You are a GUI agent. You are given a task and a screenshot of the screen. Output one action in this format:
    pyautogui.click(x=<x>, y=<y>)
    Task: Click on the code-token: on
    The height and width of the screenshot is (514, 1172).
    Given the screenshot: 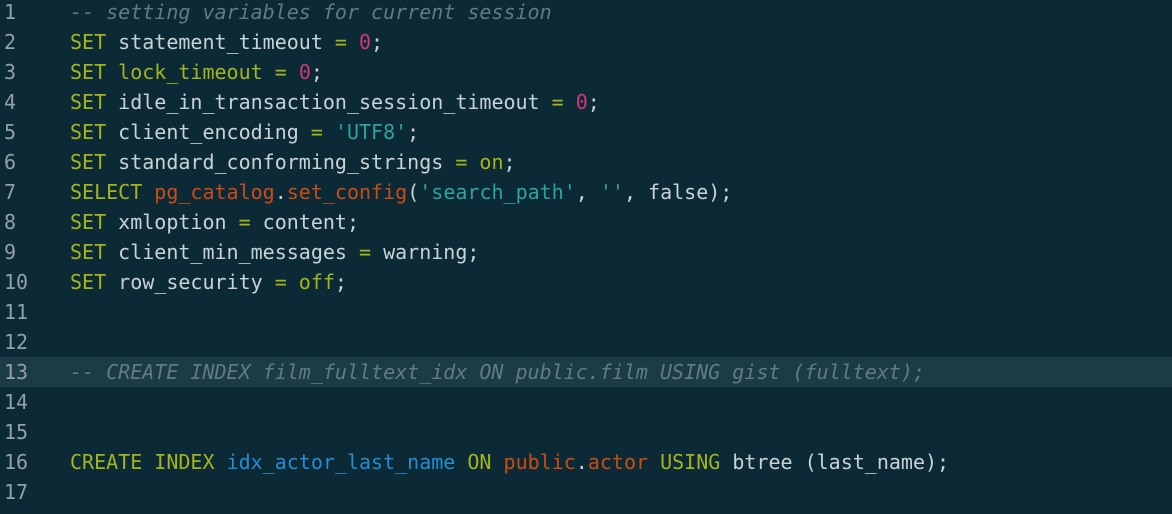 What is the action you would take?
    pyautogui.click(x=491, y=162)
    